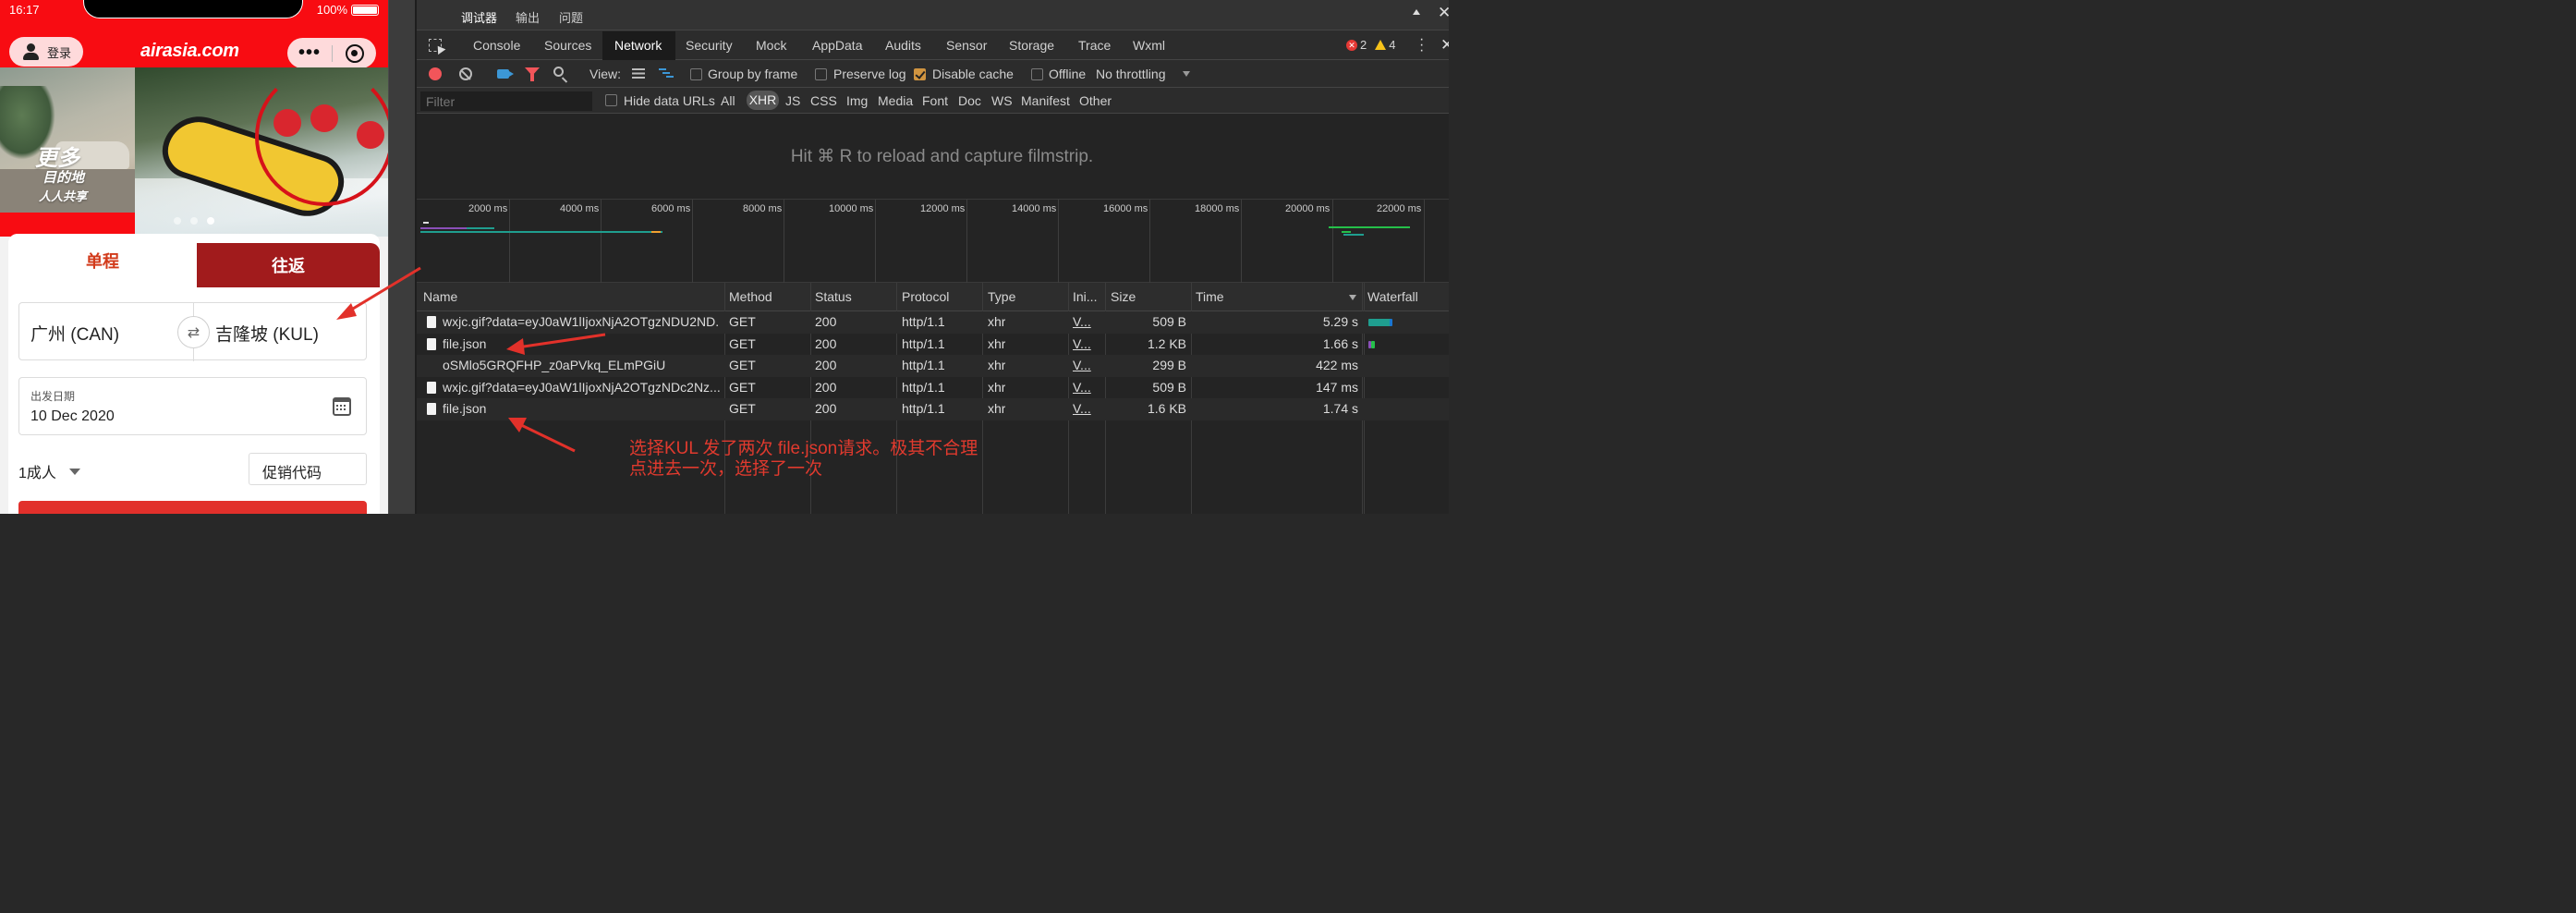 This screenshot has height=913, width=2576. Describe the element at coordinates (763, 100) in the screenshot. I see `filter-xhr: XHR` at that location.